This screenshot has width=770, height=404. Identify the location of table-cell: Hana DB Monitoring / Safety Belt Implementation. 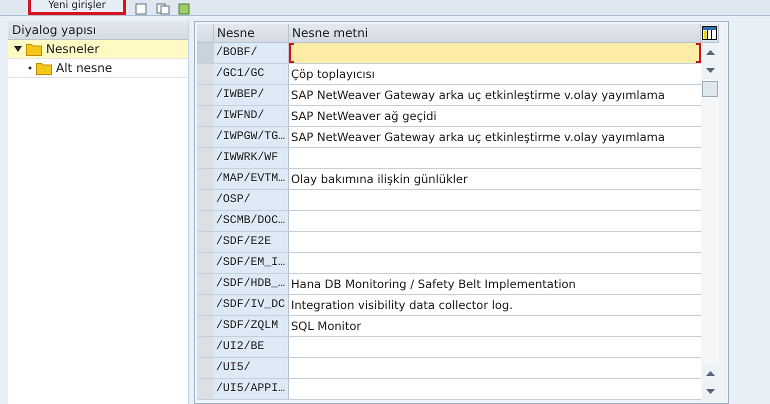
(495, 284).